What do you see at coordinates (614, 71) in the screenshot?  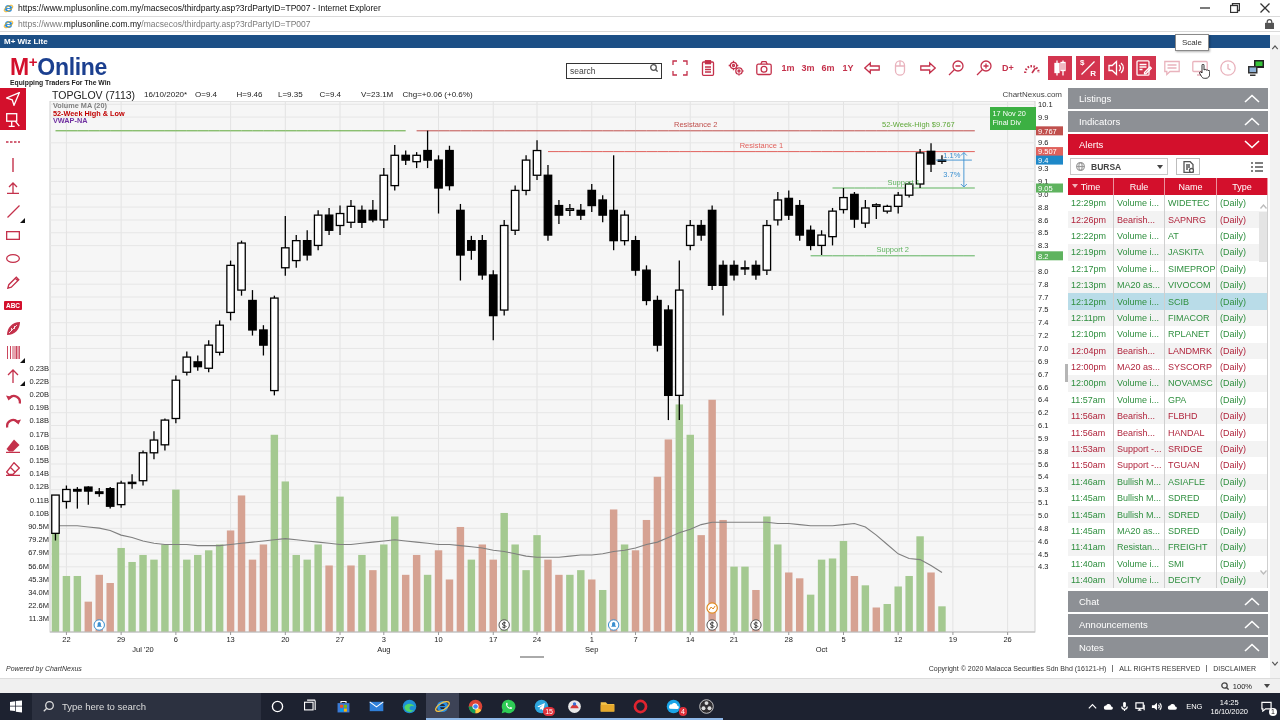 I see `search-field: search` at bounding box center [614, 71].